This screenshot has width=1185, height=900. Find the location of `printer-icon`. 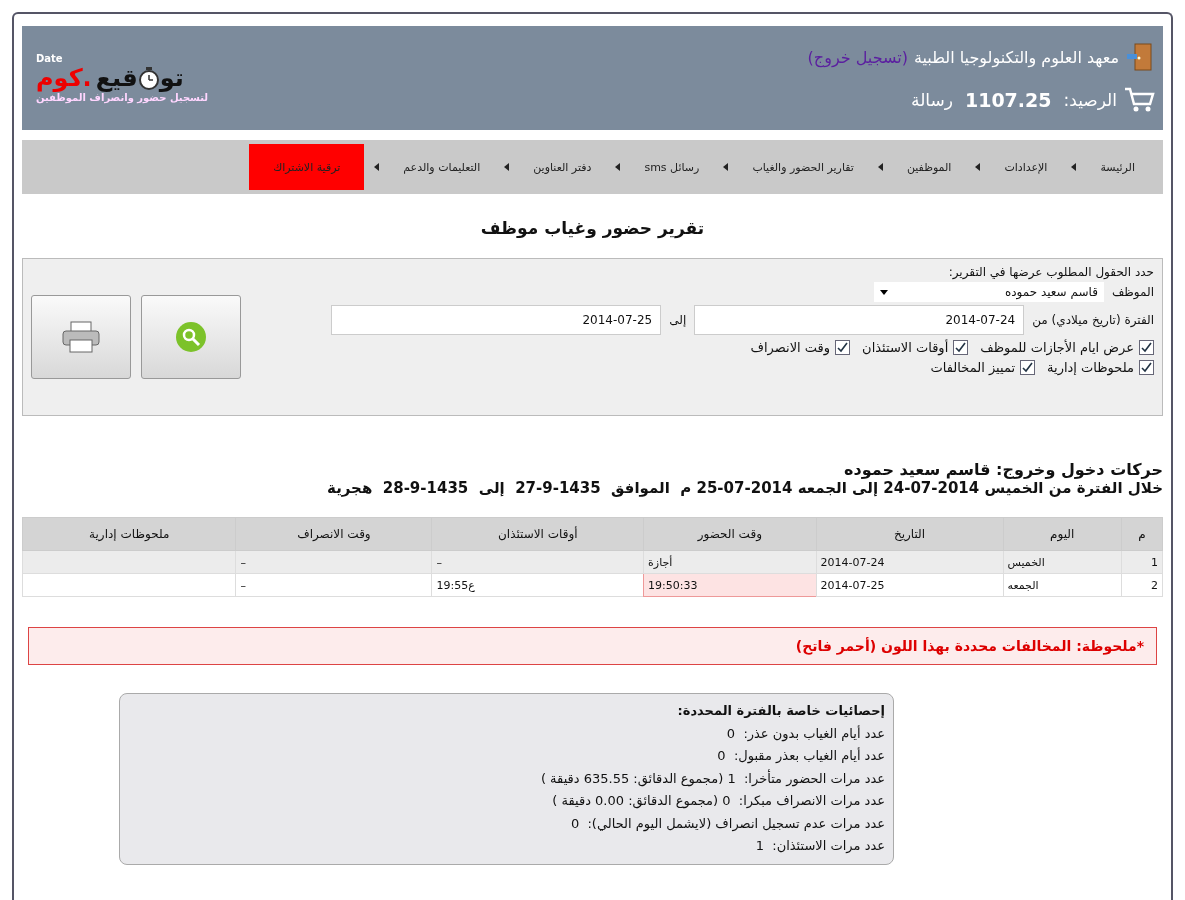

printer-icon is located at coordinates (81, 337).